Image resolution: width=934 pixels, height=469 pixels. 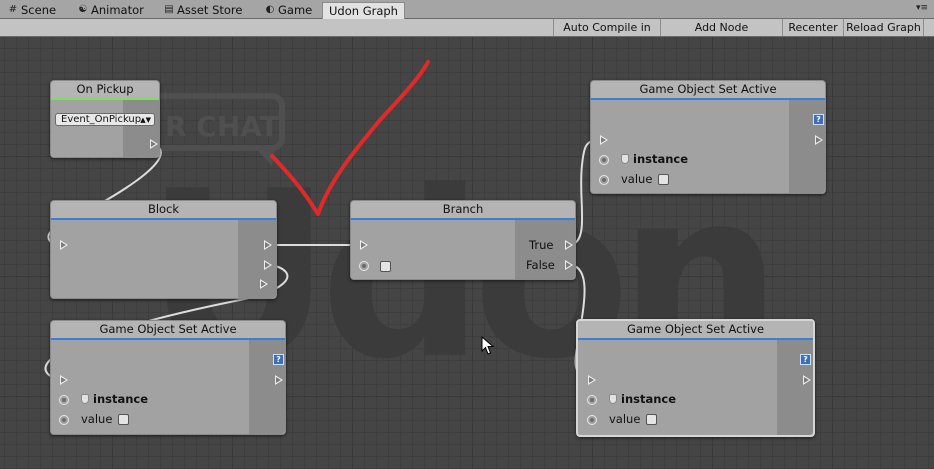 What do you see at coordinates (463, 240) in the screenshot?
I see `node-branch: Branch True False` at bounding box center [463, 240].